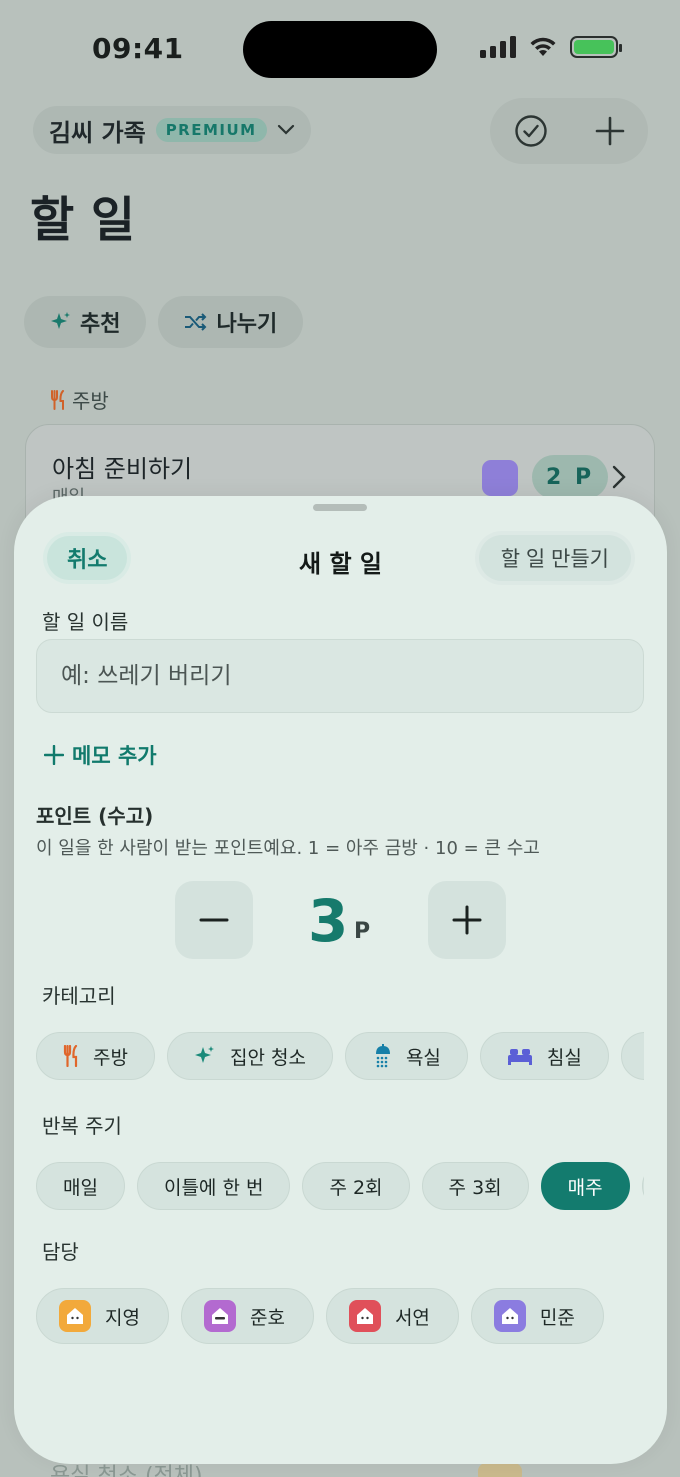  I want to click on family-name: 김씨 가족, so click(97, 132).